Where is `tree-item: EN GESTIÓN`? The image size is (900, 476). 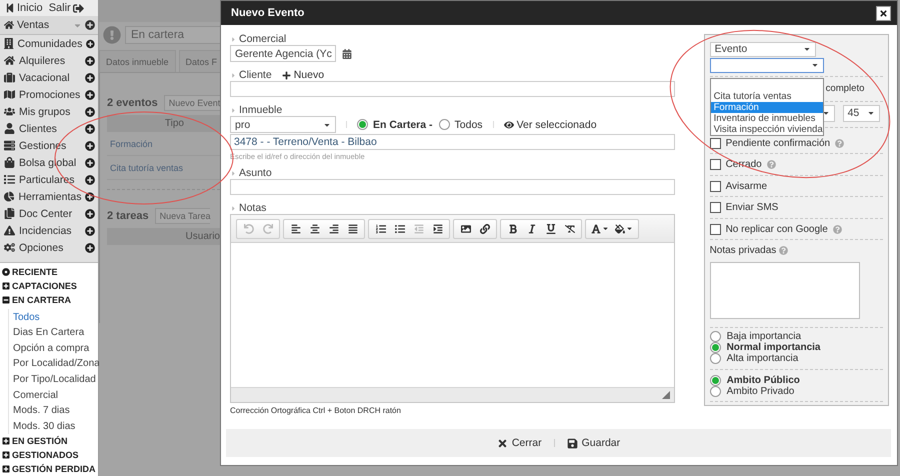
tree-item: EN GESTIÓN is located at coordinates (50, 441).